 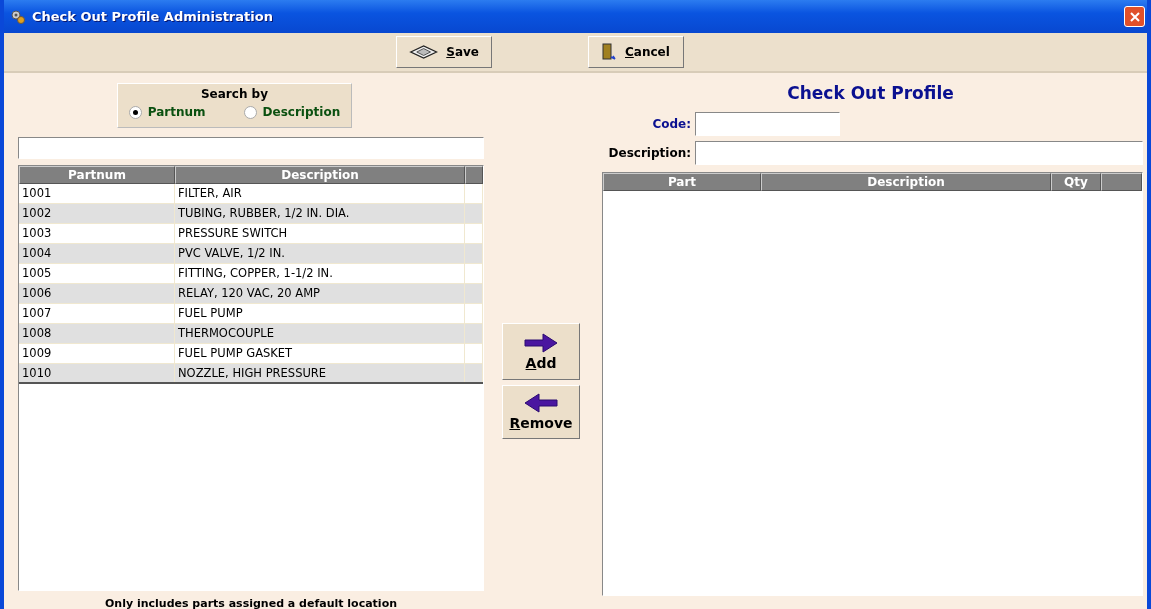 What do you see at coordinates (320, 333) in the screenshot?
I see `table-cell: THERMOCOUPLE` at bounding box center [320, 333].